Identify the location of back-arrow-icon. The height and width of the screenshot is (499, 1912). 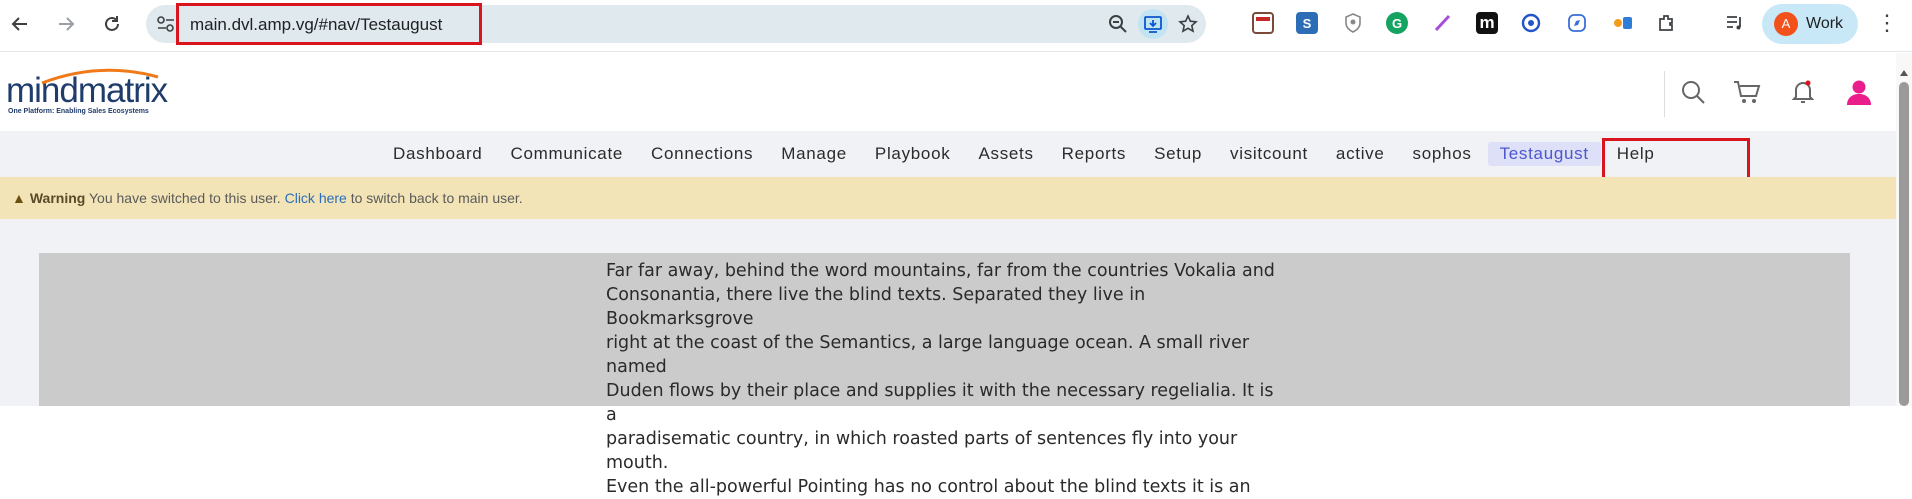
(20, 24).